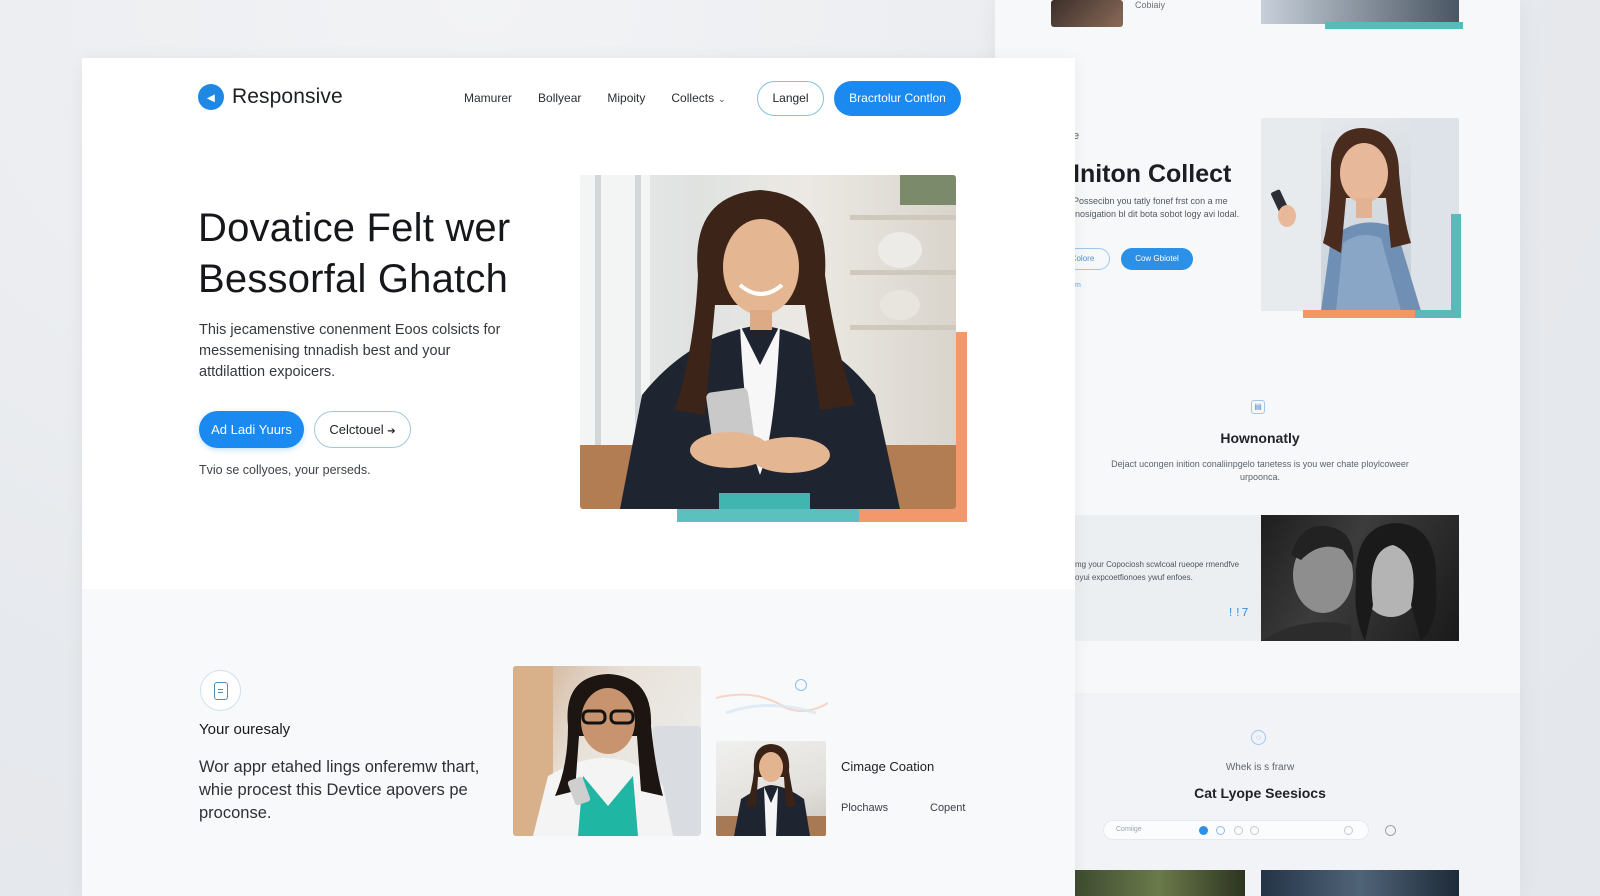 This screenshot has width=1600, height=896. Describe the element at coordinates (251, 429) in the screenshot. I see `hero-primary-button: Ad Ladi Yuurs` at that location.